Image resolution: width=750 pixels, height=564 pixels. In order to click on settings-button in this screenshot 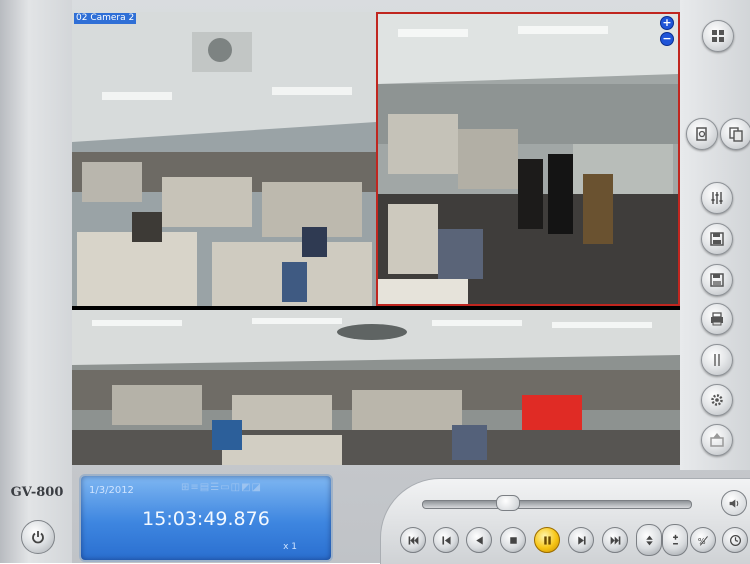, I will do `click(717, 400)`.